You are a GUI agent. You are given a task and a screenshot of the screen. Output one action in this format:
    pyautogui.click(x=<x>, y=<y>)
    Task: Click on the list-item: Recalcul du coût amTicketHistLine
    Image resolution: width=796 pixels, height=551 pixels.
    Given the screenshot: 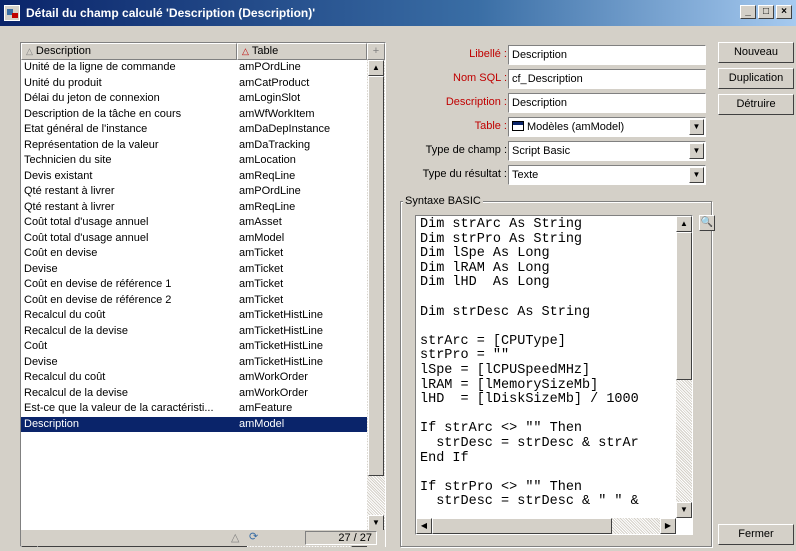 What is the action you would take?
    pyautogui.click(x=194, y=316)
    